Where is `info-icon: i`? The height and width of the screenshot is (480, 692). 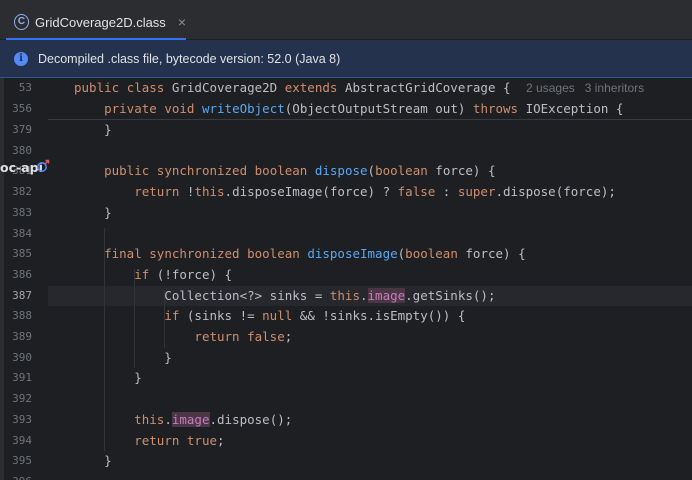 info-icon: i is located at coordinates (21, 58).